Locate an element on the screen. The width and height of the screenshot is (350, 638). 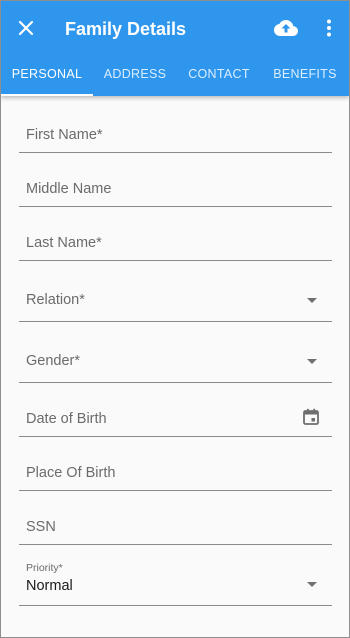
place-of-birth-placeholder: Place Of Birth is located at coordinates (71, 473).